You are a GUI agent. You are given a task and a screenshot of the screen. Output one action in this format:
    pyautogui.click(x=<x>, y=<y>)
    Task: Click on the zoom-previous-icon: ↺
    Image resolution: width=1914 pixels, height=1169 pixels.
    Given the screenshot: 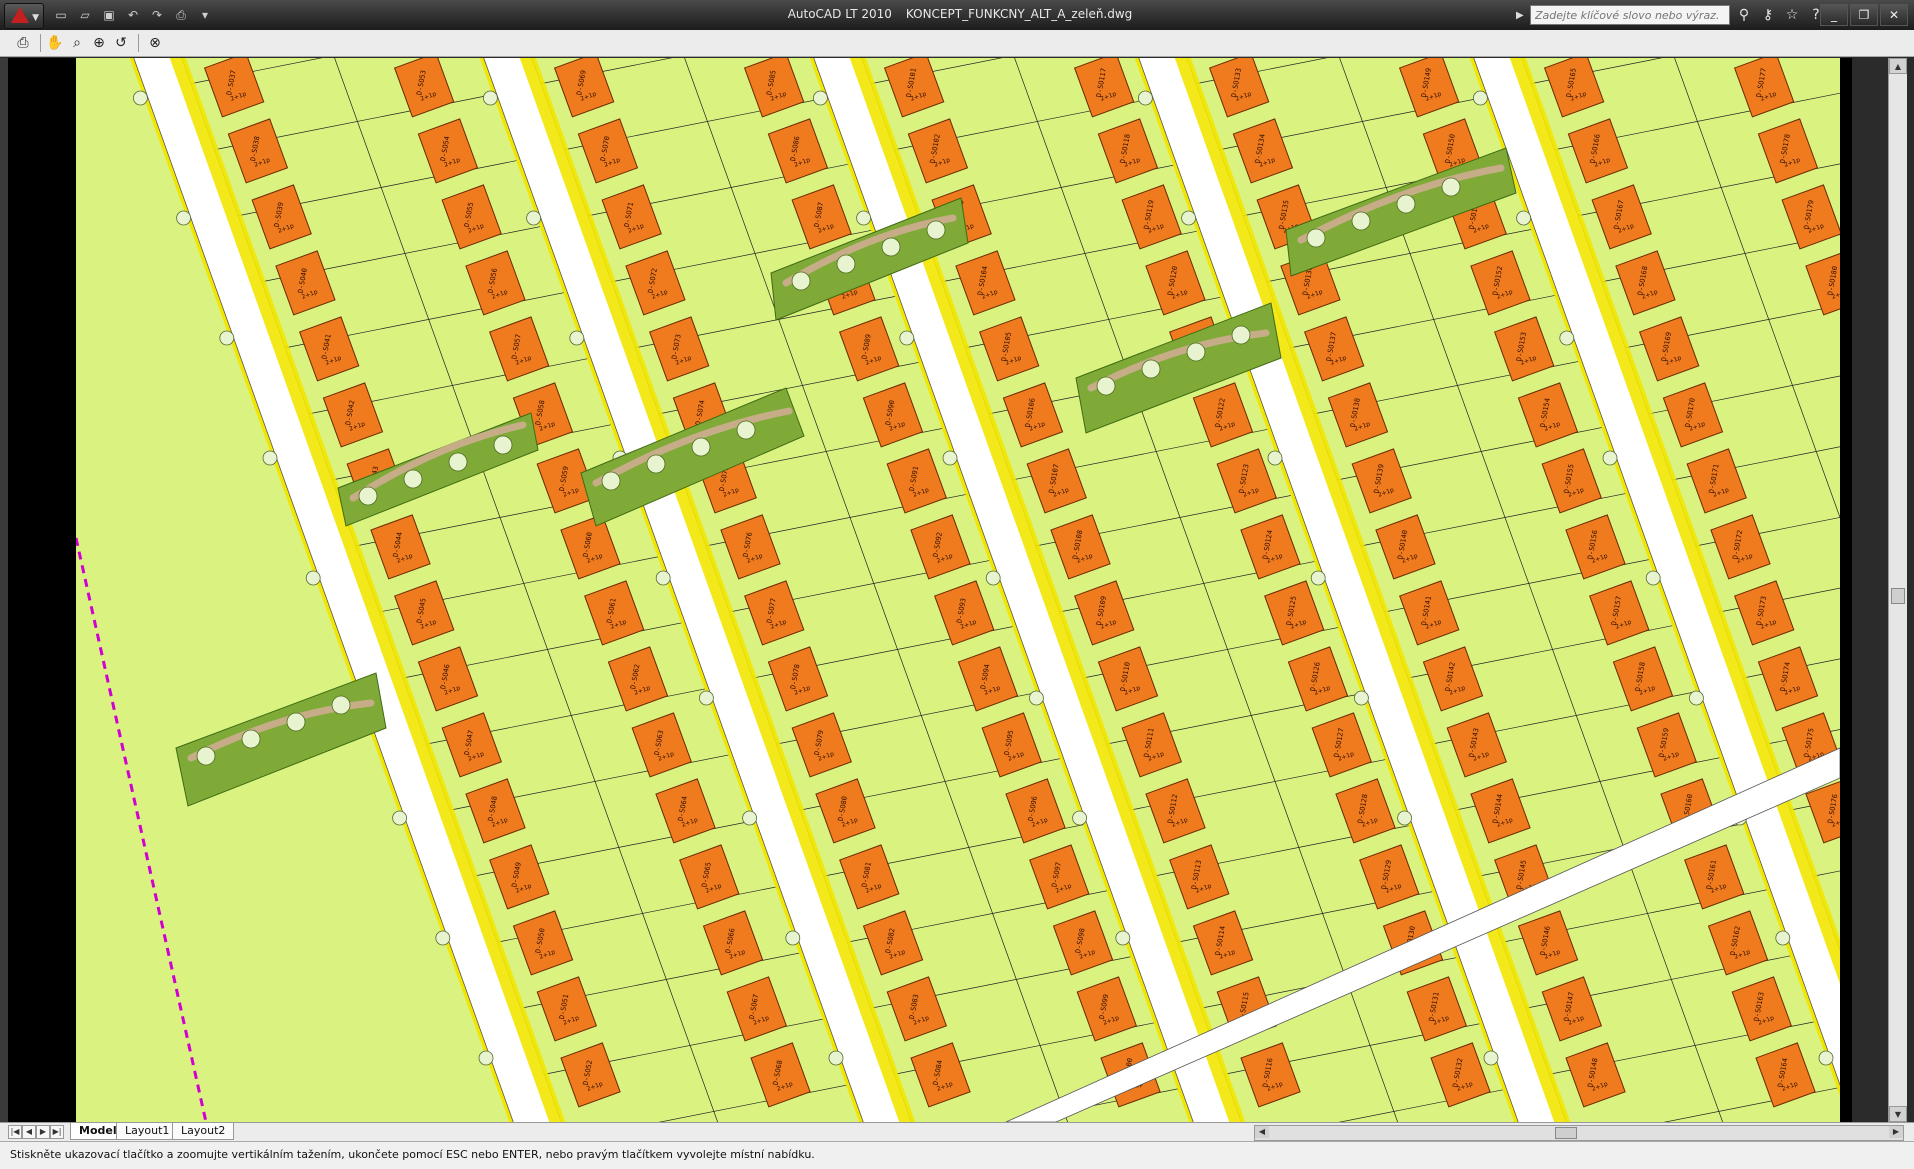 What is the action you would take?
    pyautogui.click(x=121, y=43)
    